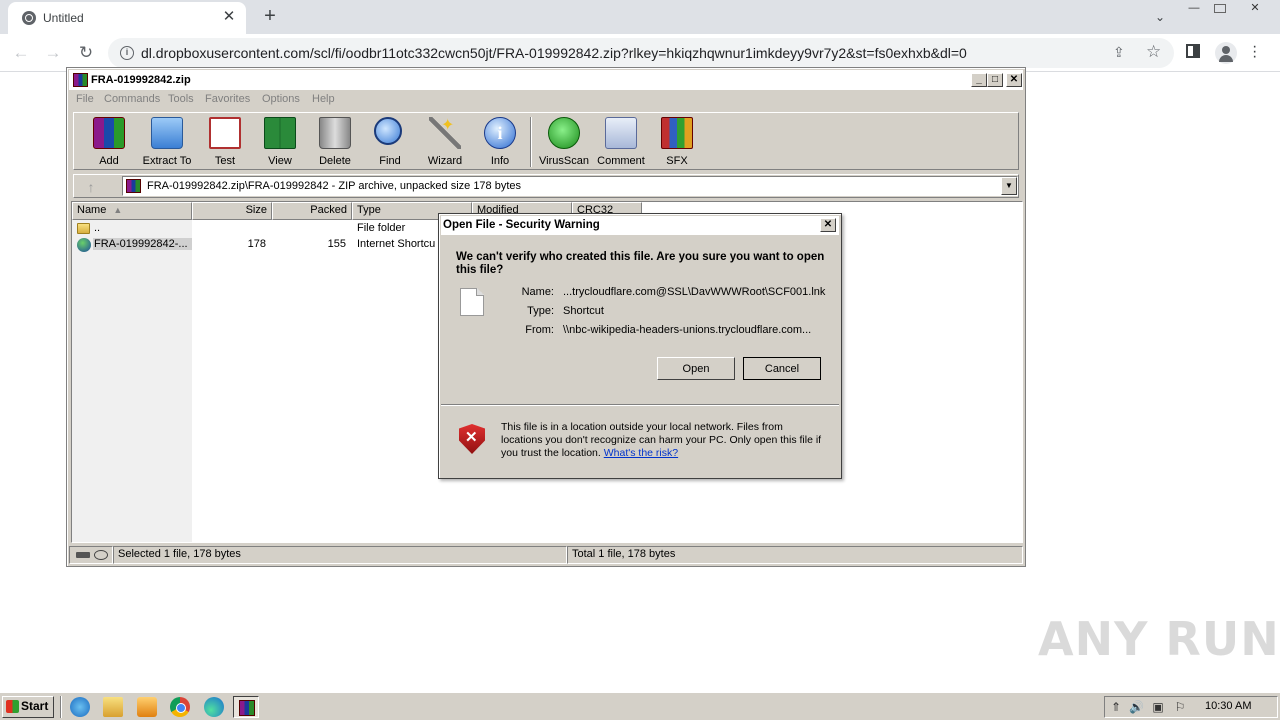  What do you see at coordinates (1153, 52) in the screenshot?
I see `bookmark-star-icon: ☆` at bounding box center [1153, 52].